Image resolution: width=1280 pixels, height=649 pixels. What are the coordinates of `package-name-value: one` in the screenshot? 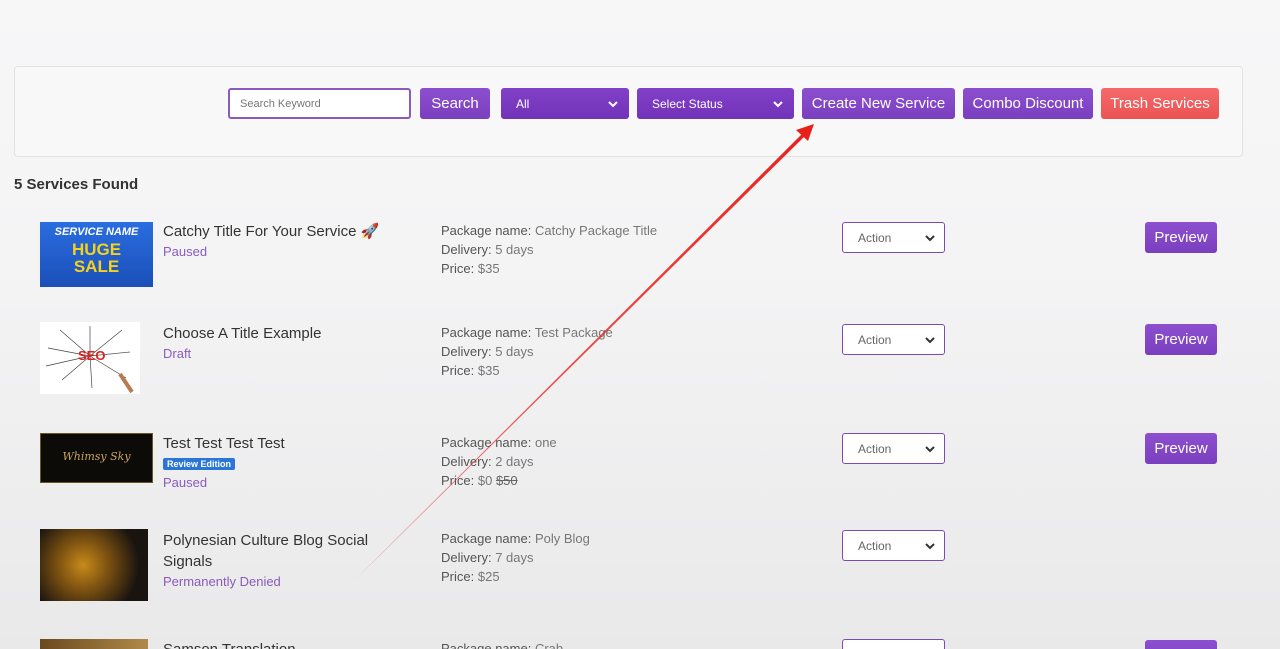 It's located at (545, 442).